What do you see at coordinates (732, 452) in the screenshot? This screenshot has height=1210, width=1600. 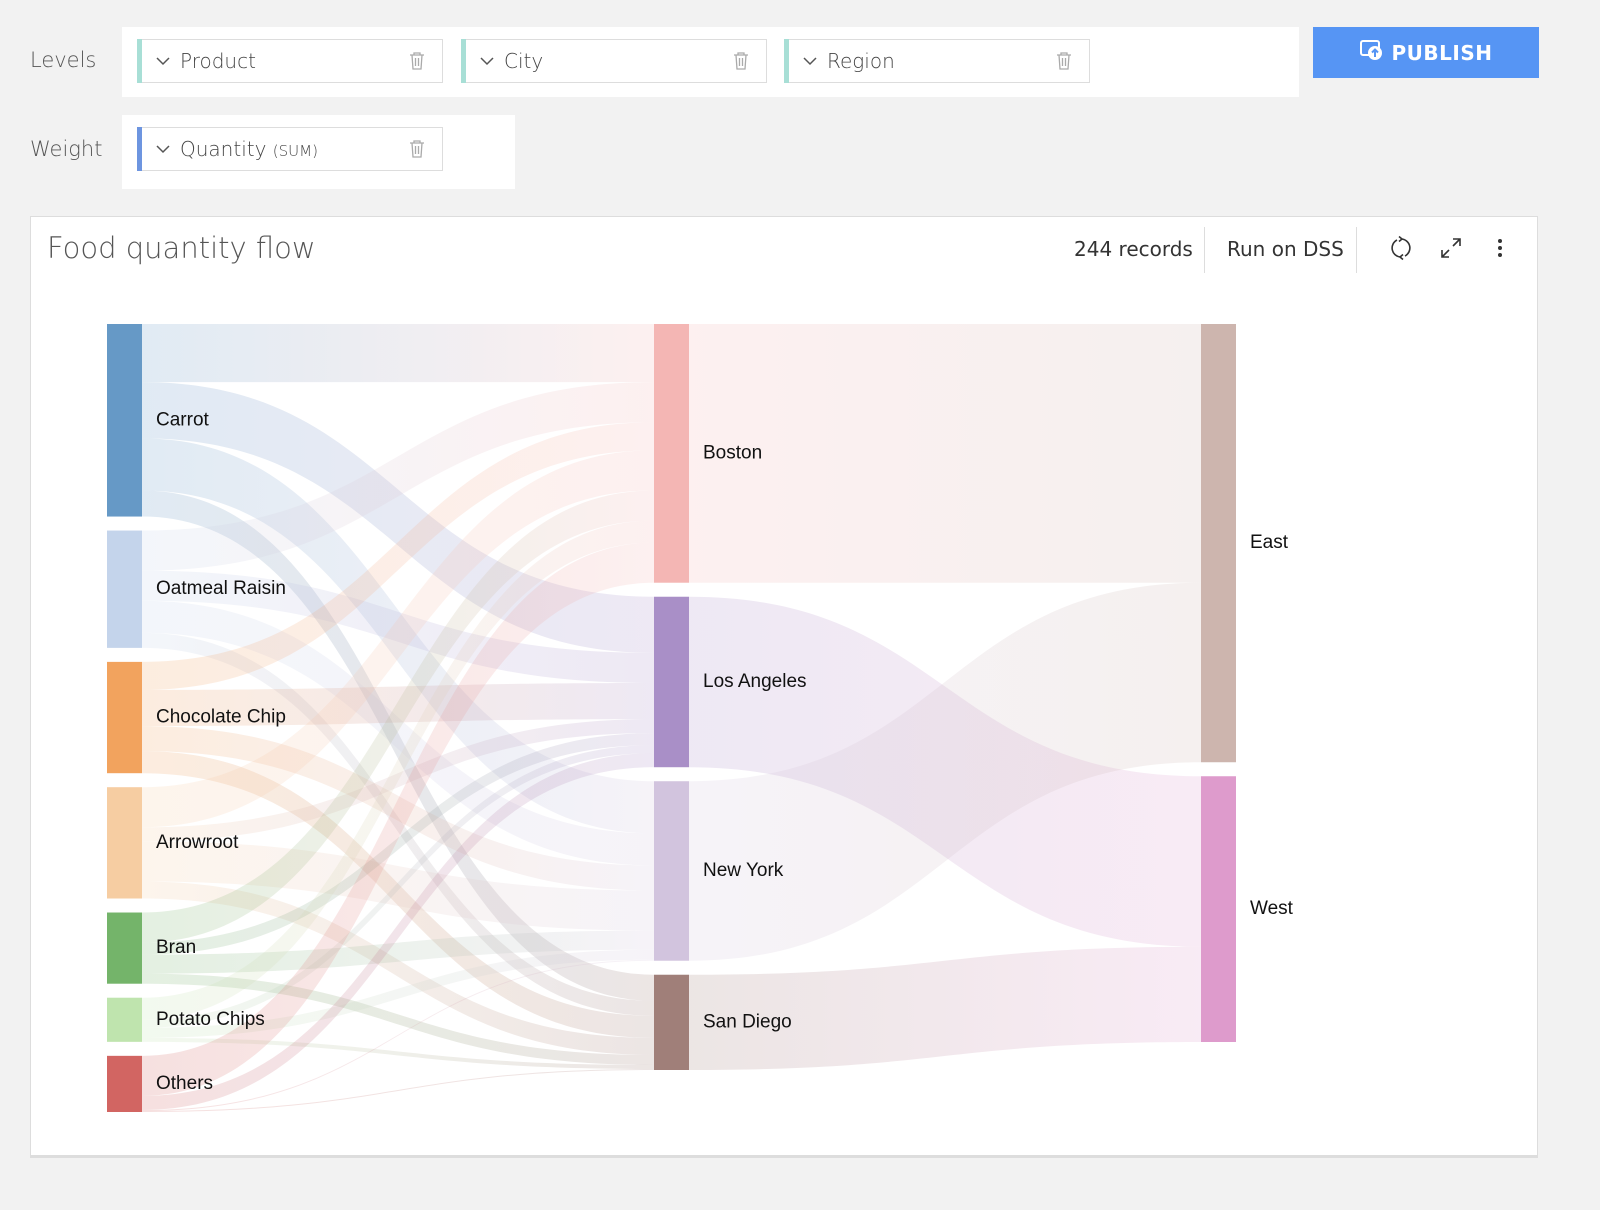 I see `sankey-node-label: Boston` at bounding box center [732, 452].